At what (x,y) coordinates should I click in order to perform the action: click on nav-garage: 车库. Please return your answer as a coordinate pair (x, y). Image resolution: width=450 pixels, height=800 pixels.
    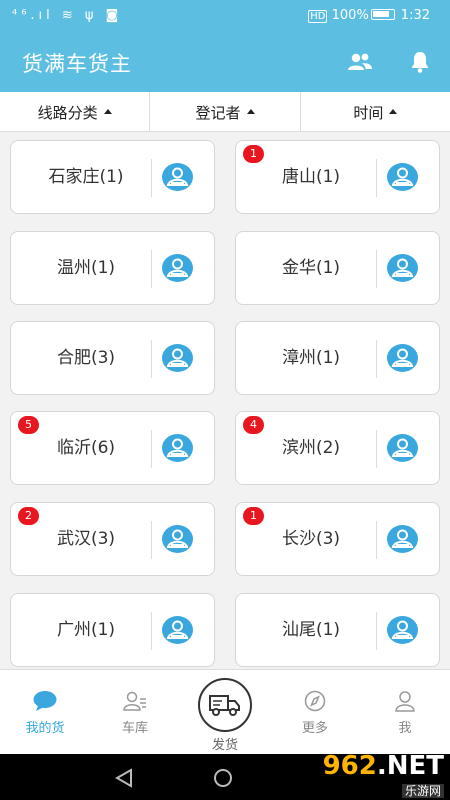
    Looking at the image, I should click on (135, 712).